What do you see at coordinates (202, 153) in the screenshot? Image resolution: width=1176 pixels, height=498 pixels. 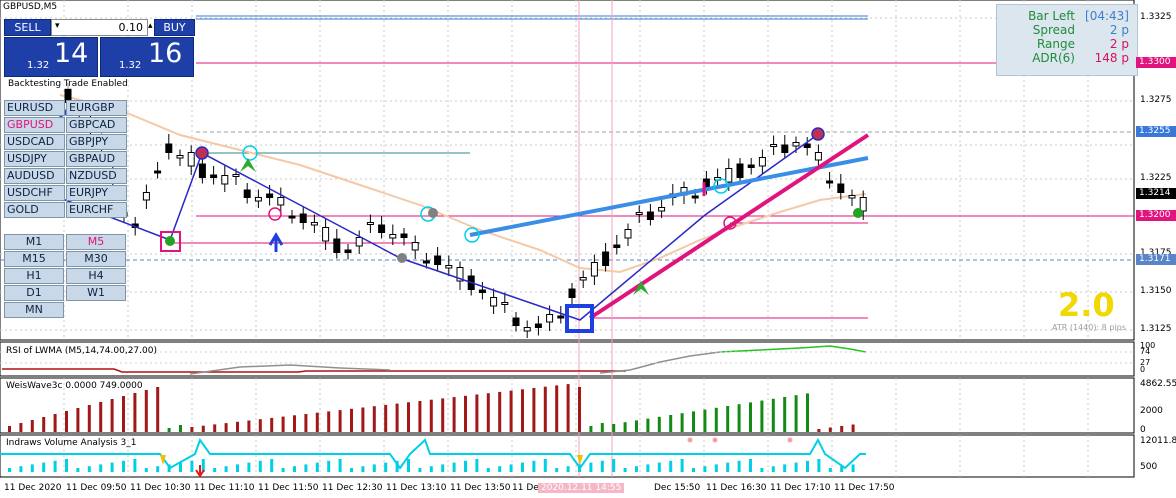 I see `swing-high-marker` at bounding box center [202, 153].